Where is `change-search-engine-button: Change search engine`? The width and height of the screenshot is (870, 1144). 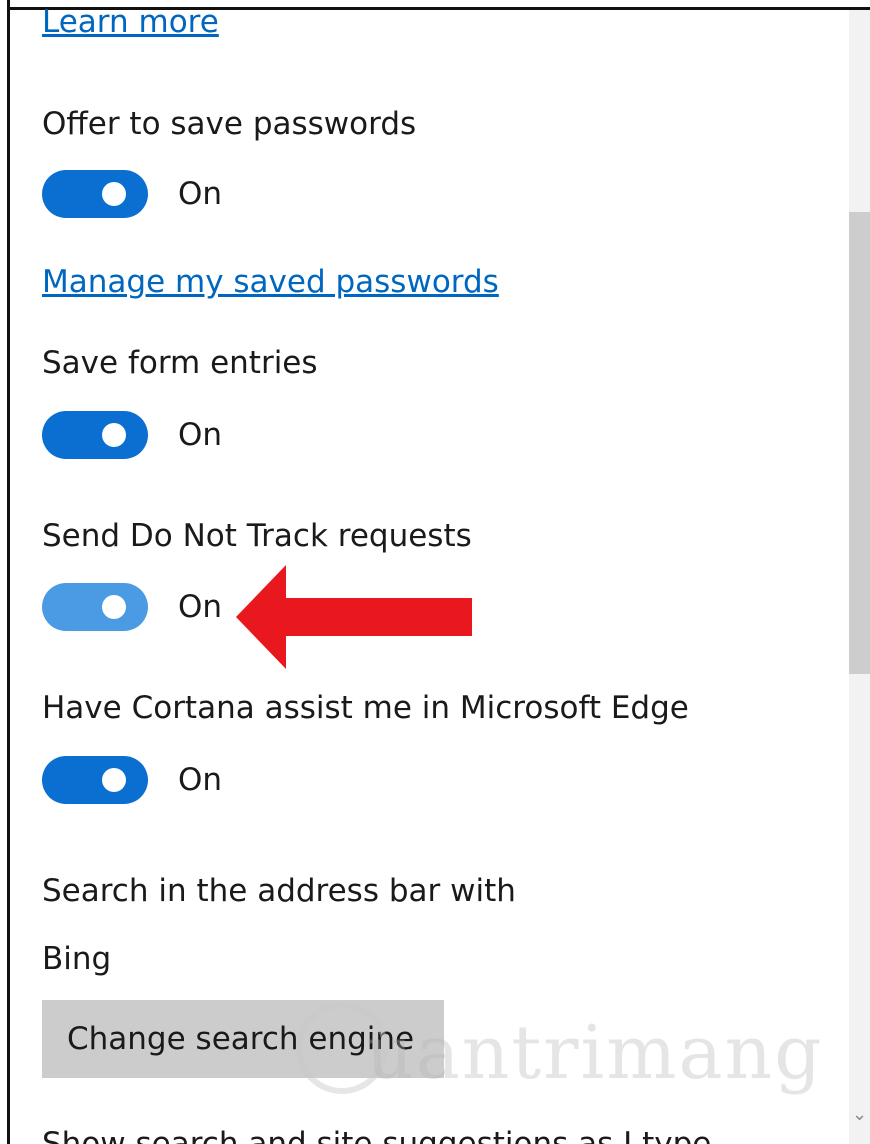 change-search-engine-button: Change search engine is located at coordinates (243, 1039).